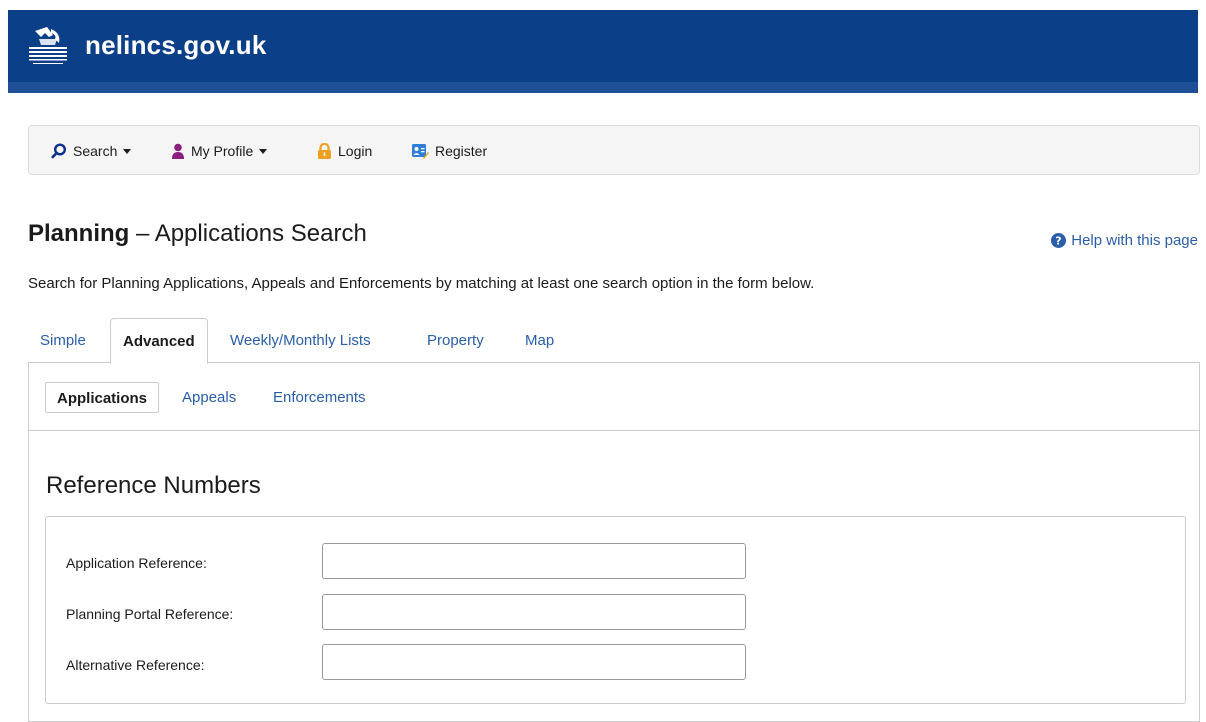 The width and height of the screenshot is (1206, 722). What do you see at coordinates (102, 397) in the screenshot?
I see `subtab-applications: Applications` at bounding box center [102, 397].